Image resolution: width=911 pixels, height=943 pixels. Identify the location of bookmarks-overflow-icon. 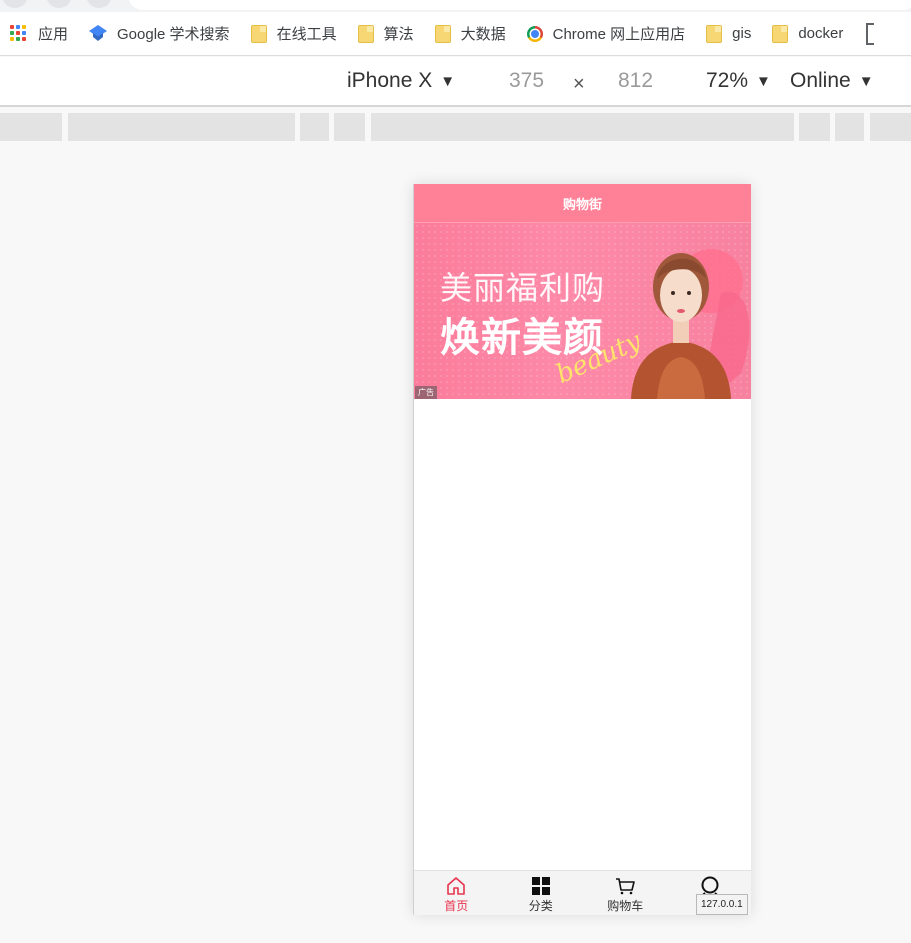
(870, 33).